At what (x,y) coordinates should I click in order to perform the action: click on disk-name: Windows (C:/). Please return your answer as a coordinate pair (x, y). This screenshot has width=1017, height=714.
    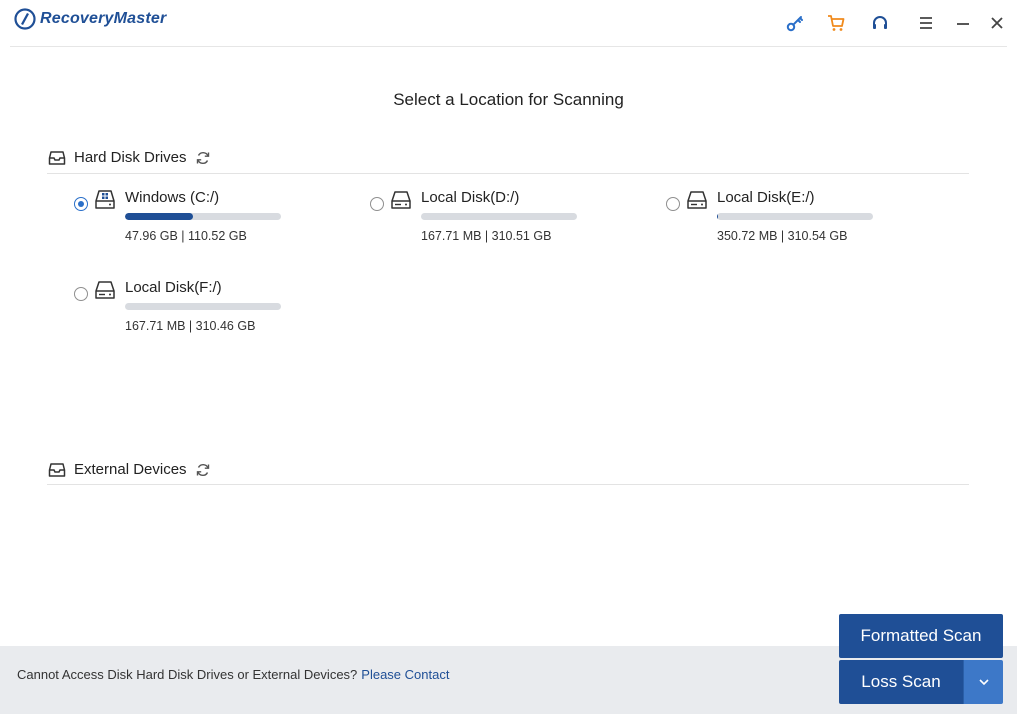
    Looking at the image, I should click on (172, 197).